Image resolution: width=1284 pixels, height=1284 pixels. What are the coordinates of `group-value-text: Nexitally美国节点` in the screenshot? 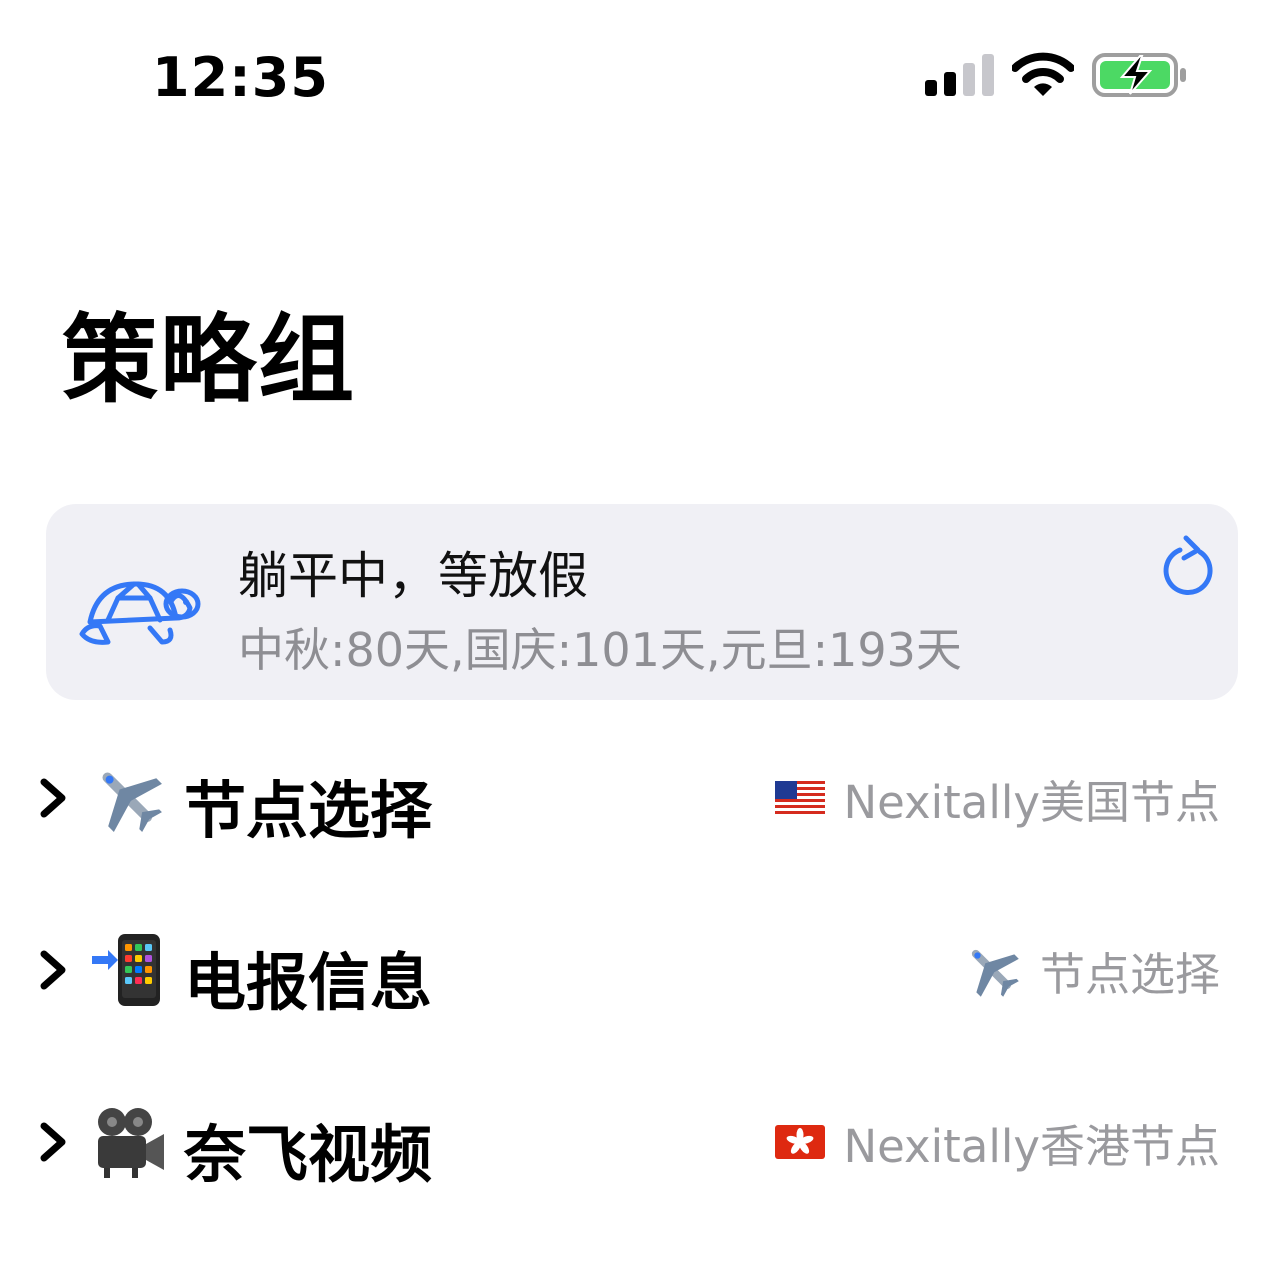 It's located at (1031, 802).